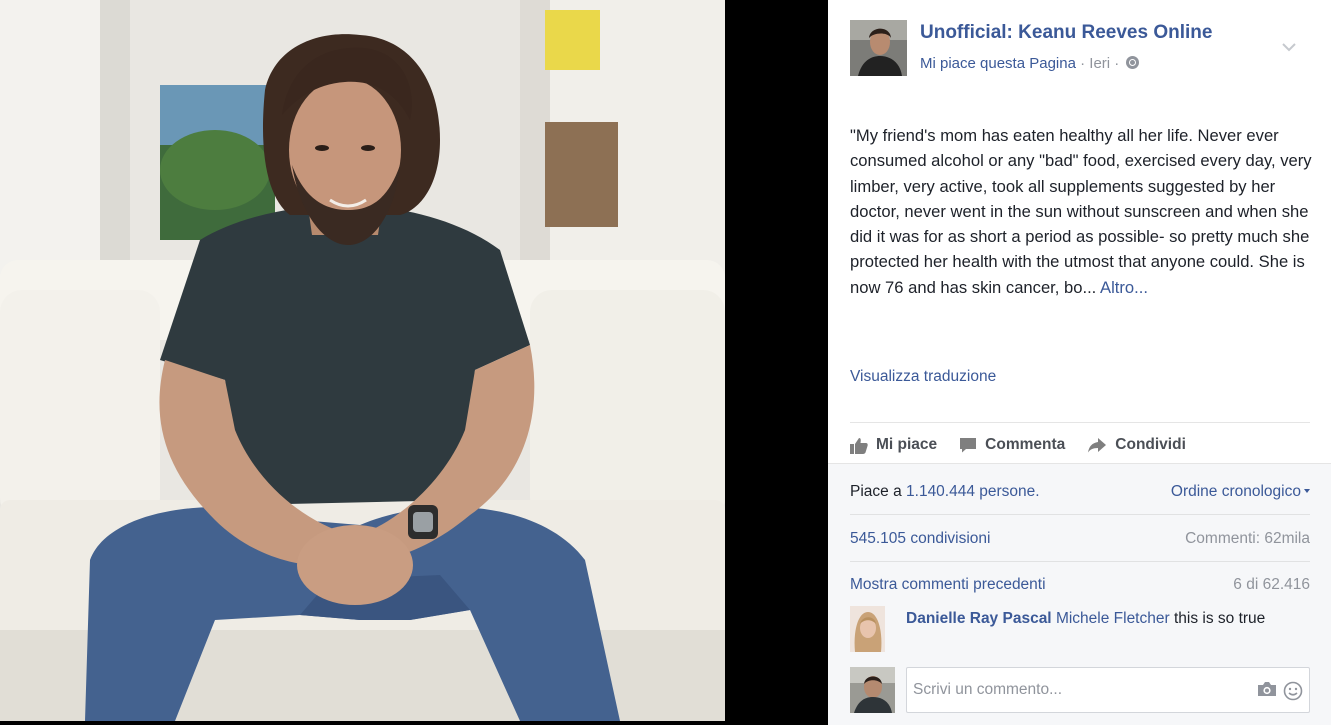  What do you see at coordinates (1293, 691) in the screenshot?
I see `smiley-icon` at bounding box center [1293, 691].